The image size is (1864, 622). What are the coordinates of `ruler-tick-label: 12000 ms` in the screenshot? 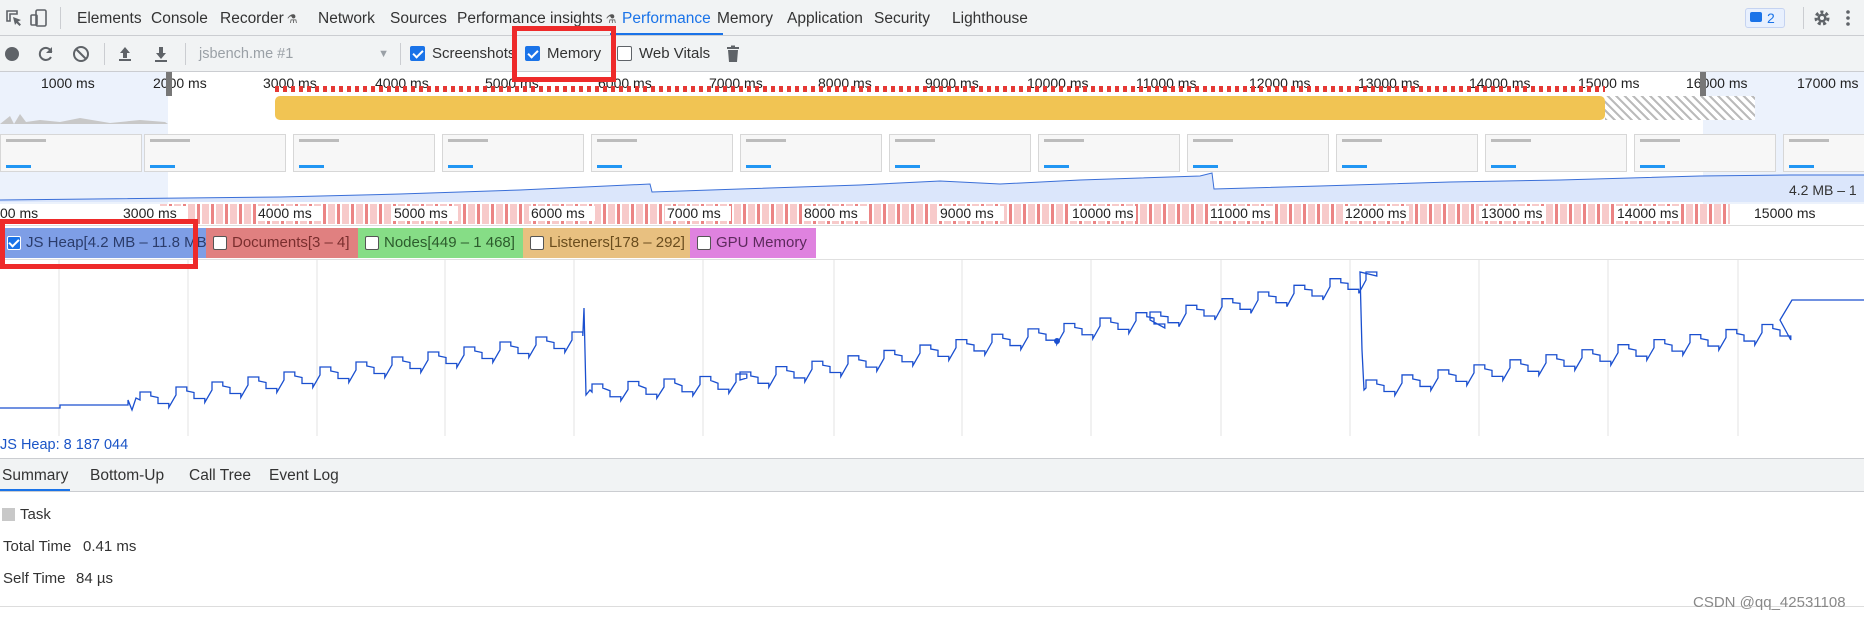 It's located at (1376, 213).